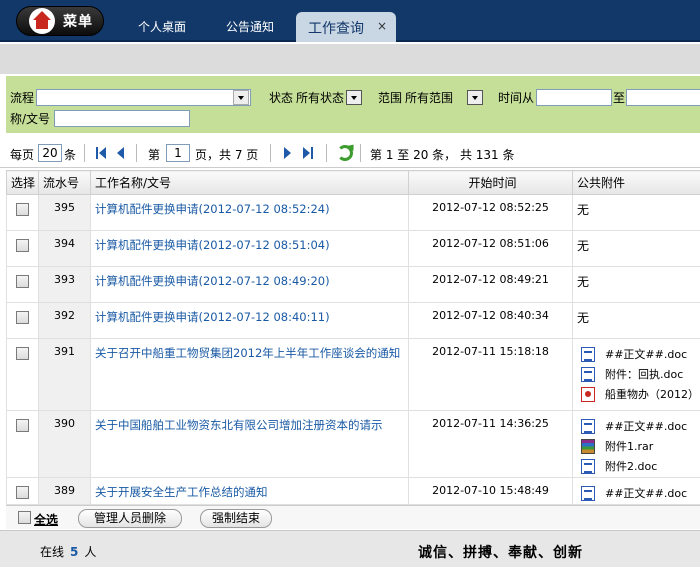 The height and width of the screenshot is (567, 700). Describe the element at coordinates (154, 155) in the screenshot. I see `page-prefix: 第` at that location.